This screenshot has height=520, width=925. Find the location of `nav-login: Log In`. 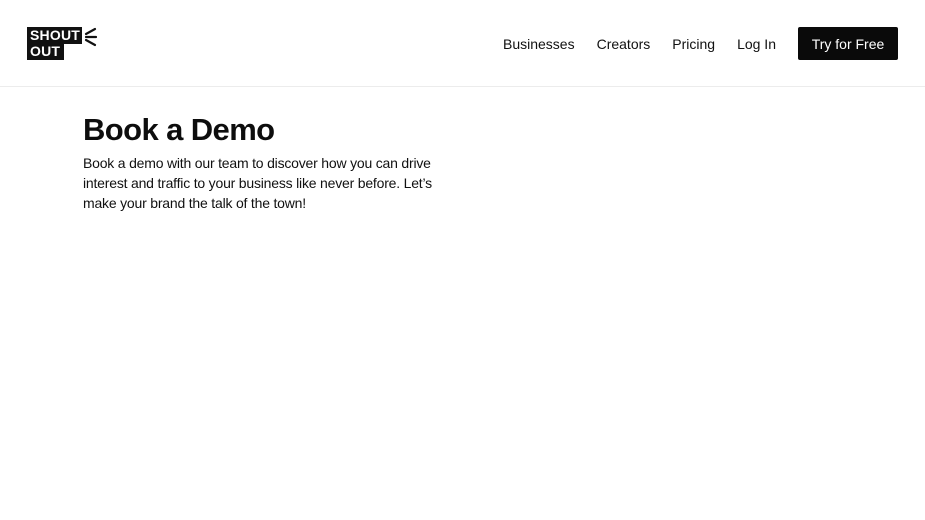

nav-login: Log In is located at coordinates (756, 44).